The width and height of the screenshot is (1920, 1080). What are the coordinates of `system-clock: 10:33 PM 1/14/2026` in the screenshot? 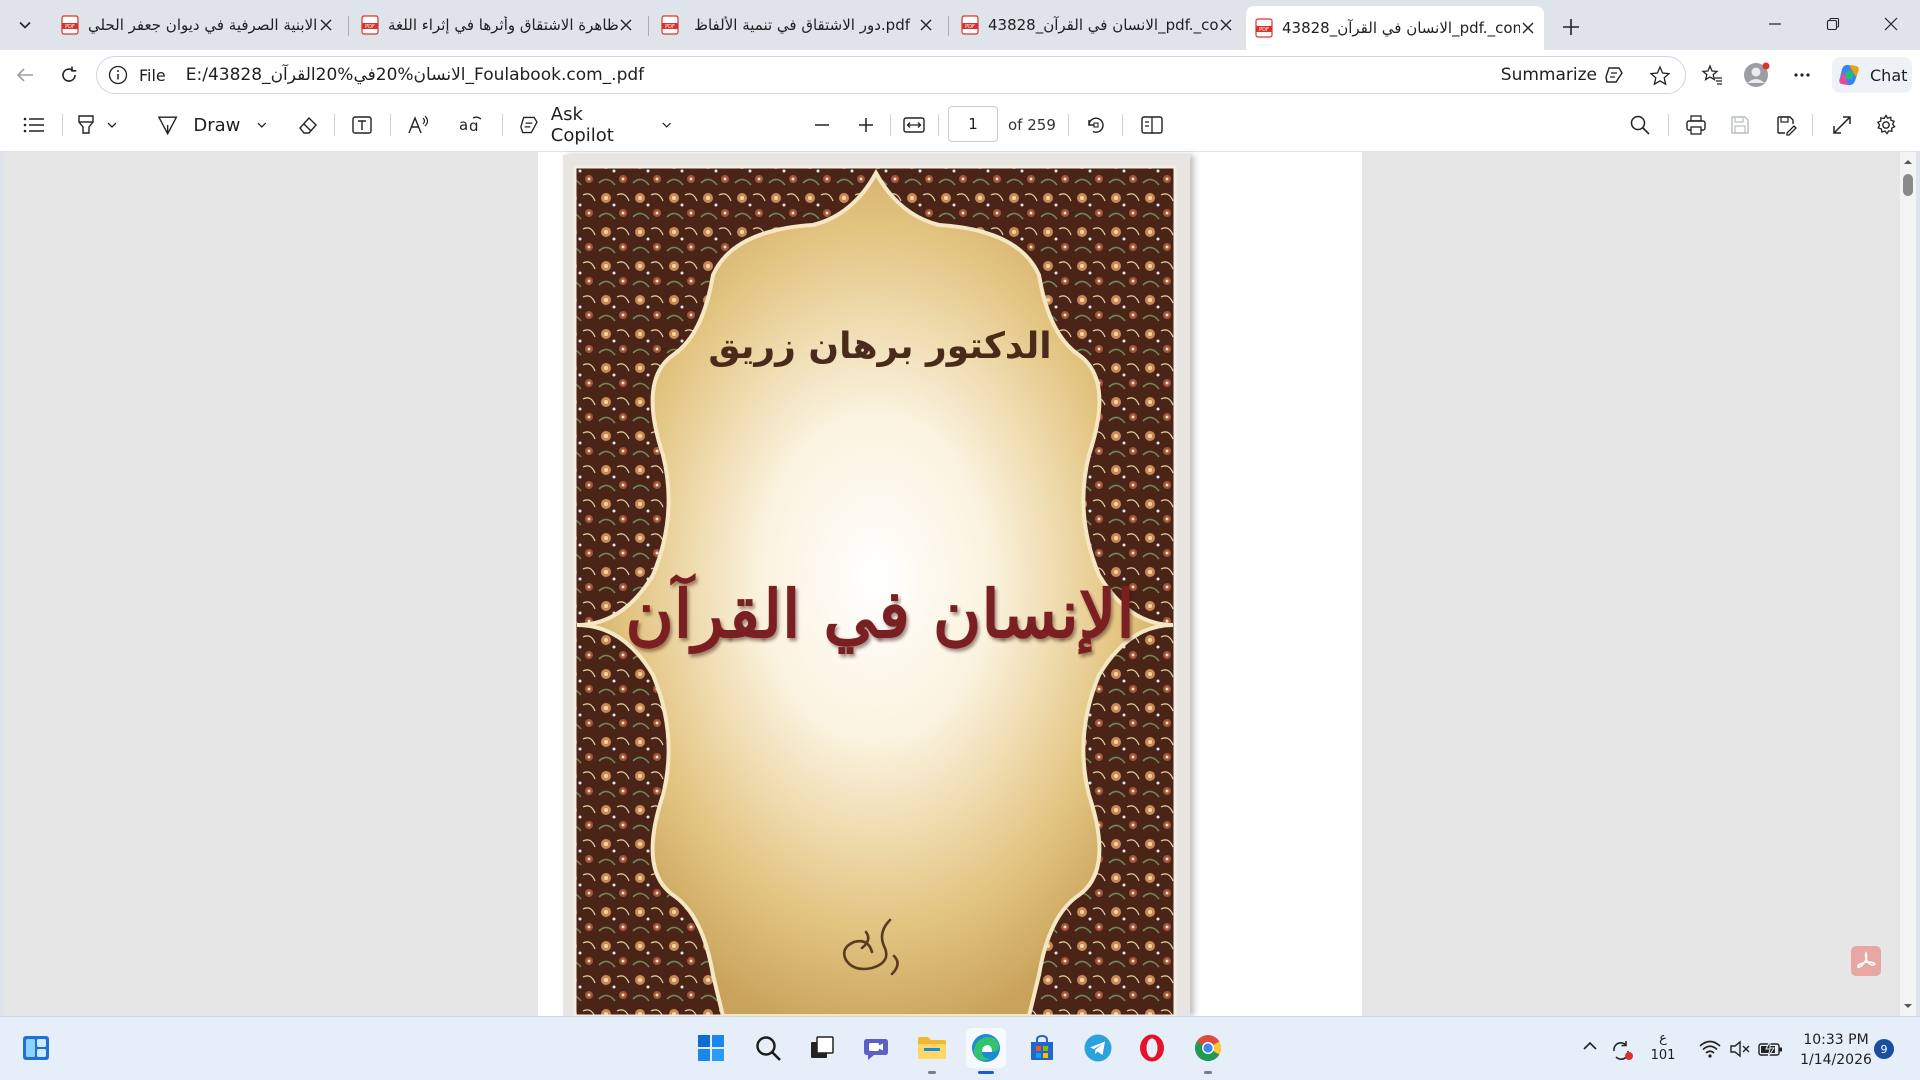 It's located at (1836, 1050).